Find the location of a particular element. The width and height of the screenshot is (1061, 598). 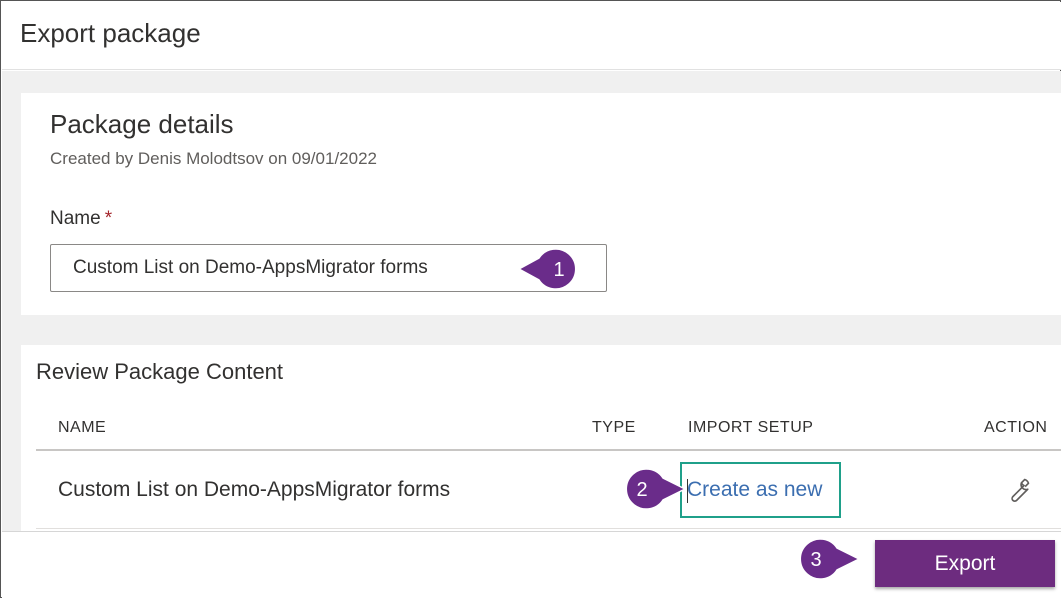

dialog-header: Export package is located at coordinates (531, 36).